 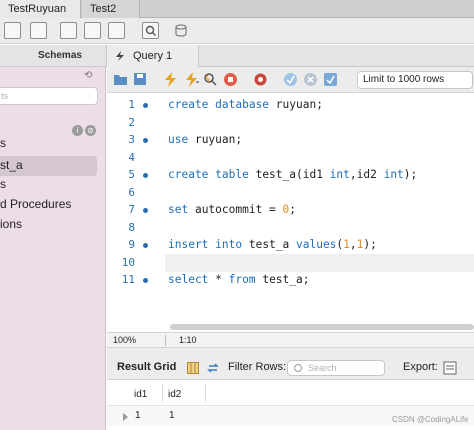 I want to click on line-number: 2, so click(x=131, y=122).